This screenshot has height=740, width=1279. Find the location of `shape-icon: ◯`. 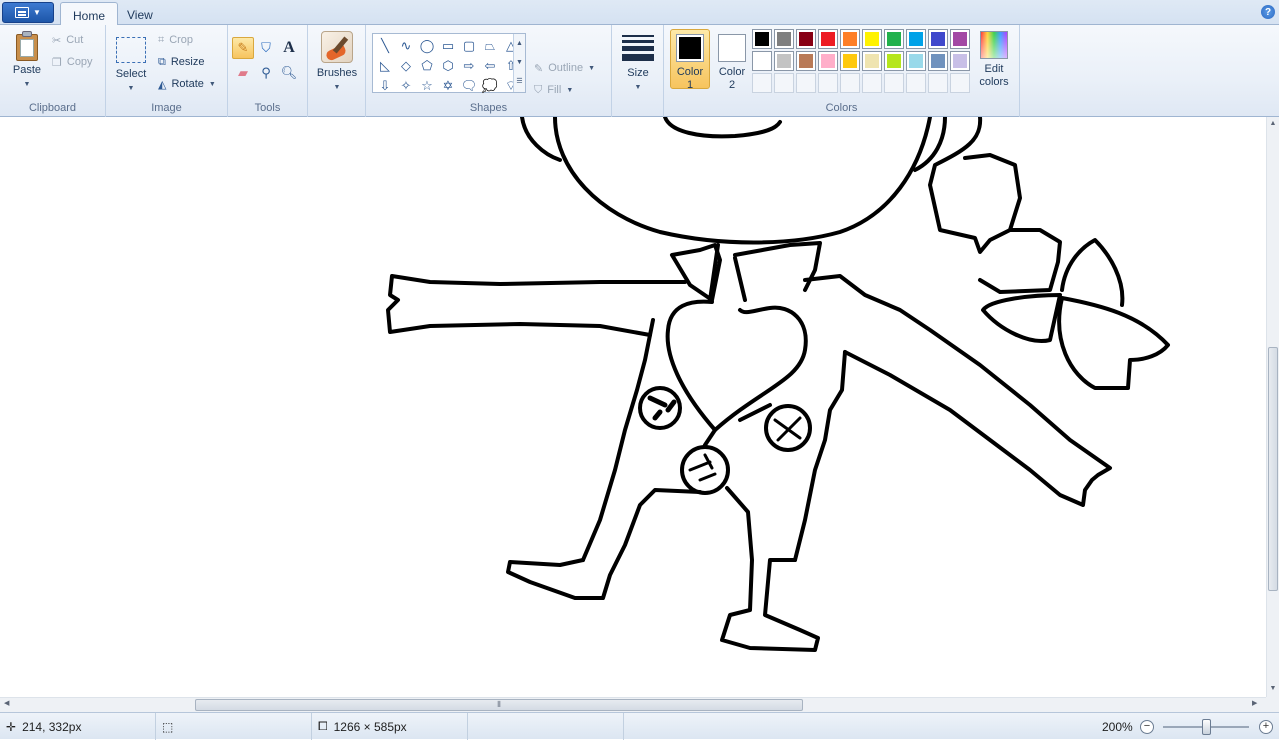

shape-icon: ◯ is located at coordinates (427, 45).